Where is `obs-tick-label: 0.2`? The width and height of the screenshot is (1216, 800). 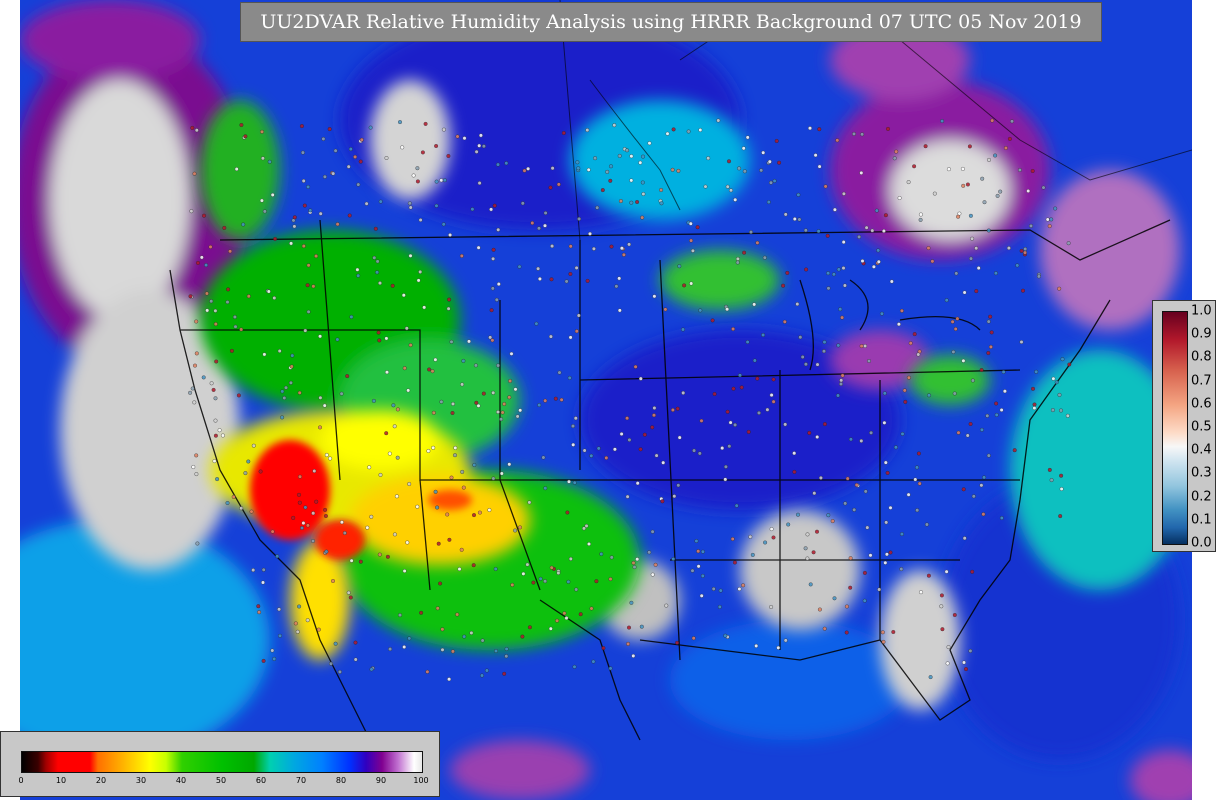 obs-tick-label: 0.2 is located at coordinates (1201, 497).